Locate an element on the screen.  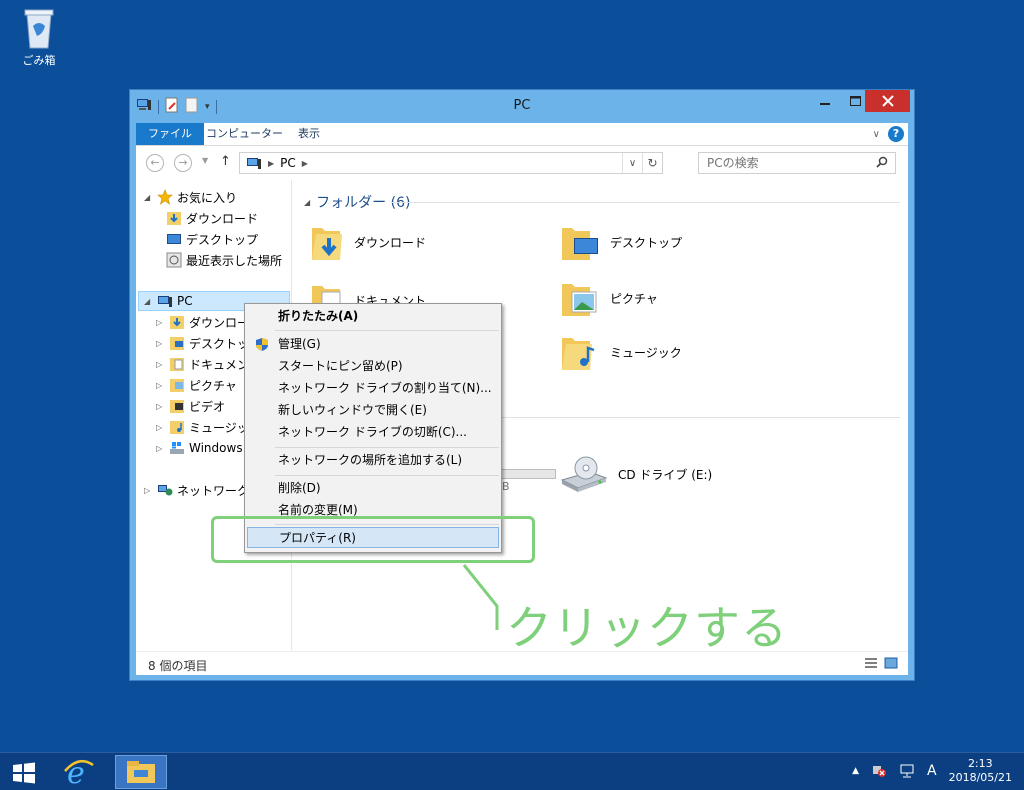
uac-shield-icon is located at coordinates (262, 344).